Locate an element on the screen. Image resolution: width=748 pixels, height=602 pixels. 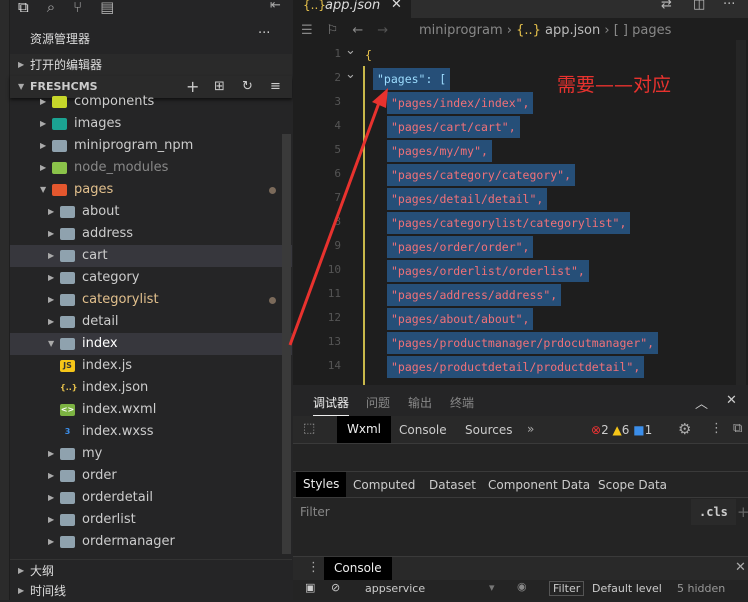
tree-item: ▶ miniprogram_npm is located at coordinates (151, 146).